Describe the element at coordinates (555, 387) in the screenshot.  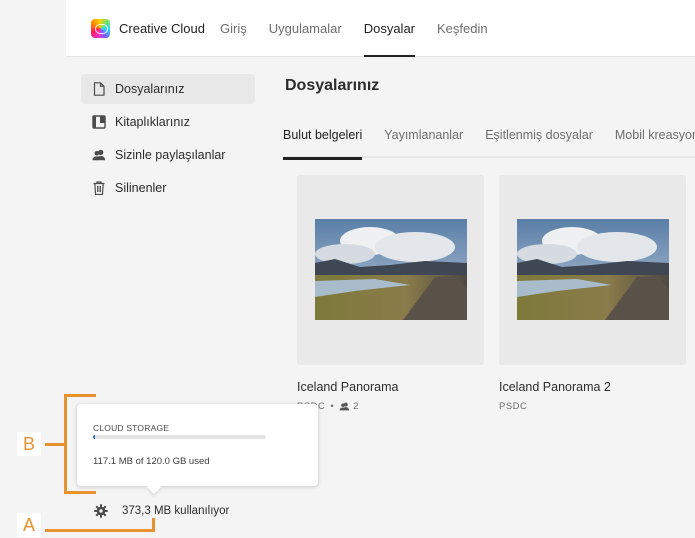
I see `file-name: Iceland Panorama 2` at that location.